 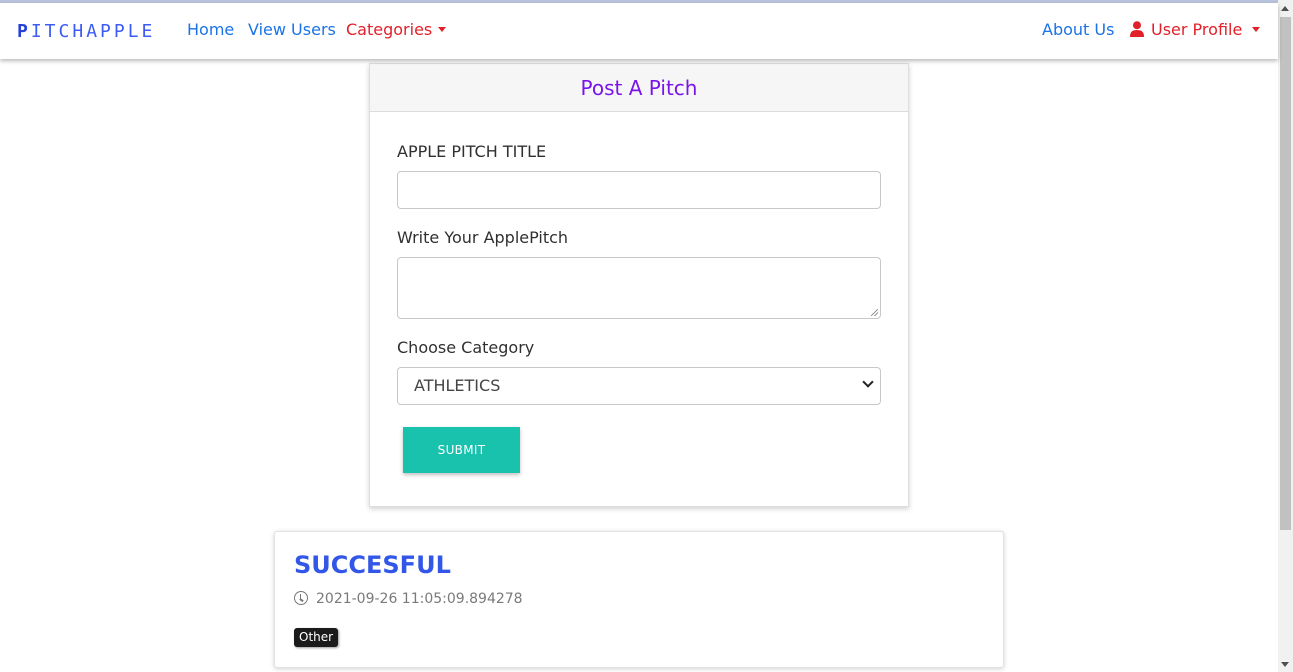 I want to click on scroll-down-arrow-icon, so click(x=1285, y=664).